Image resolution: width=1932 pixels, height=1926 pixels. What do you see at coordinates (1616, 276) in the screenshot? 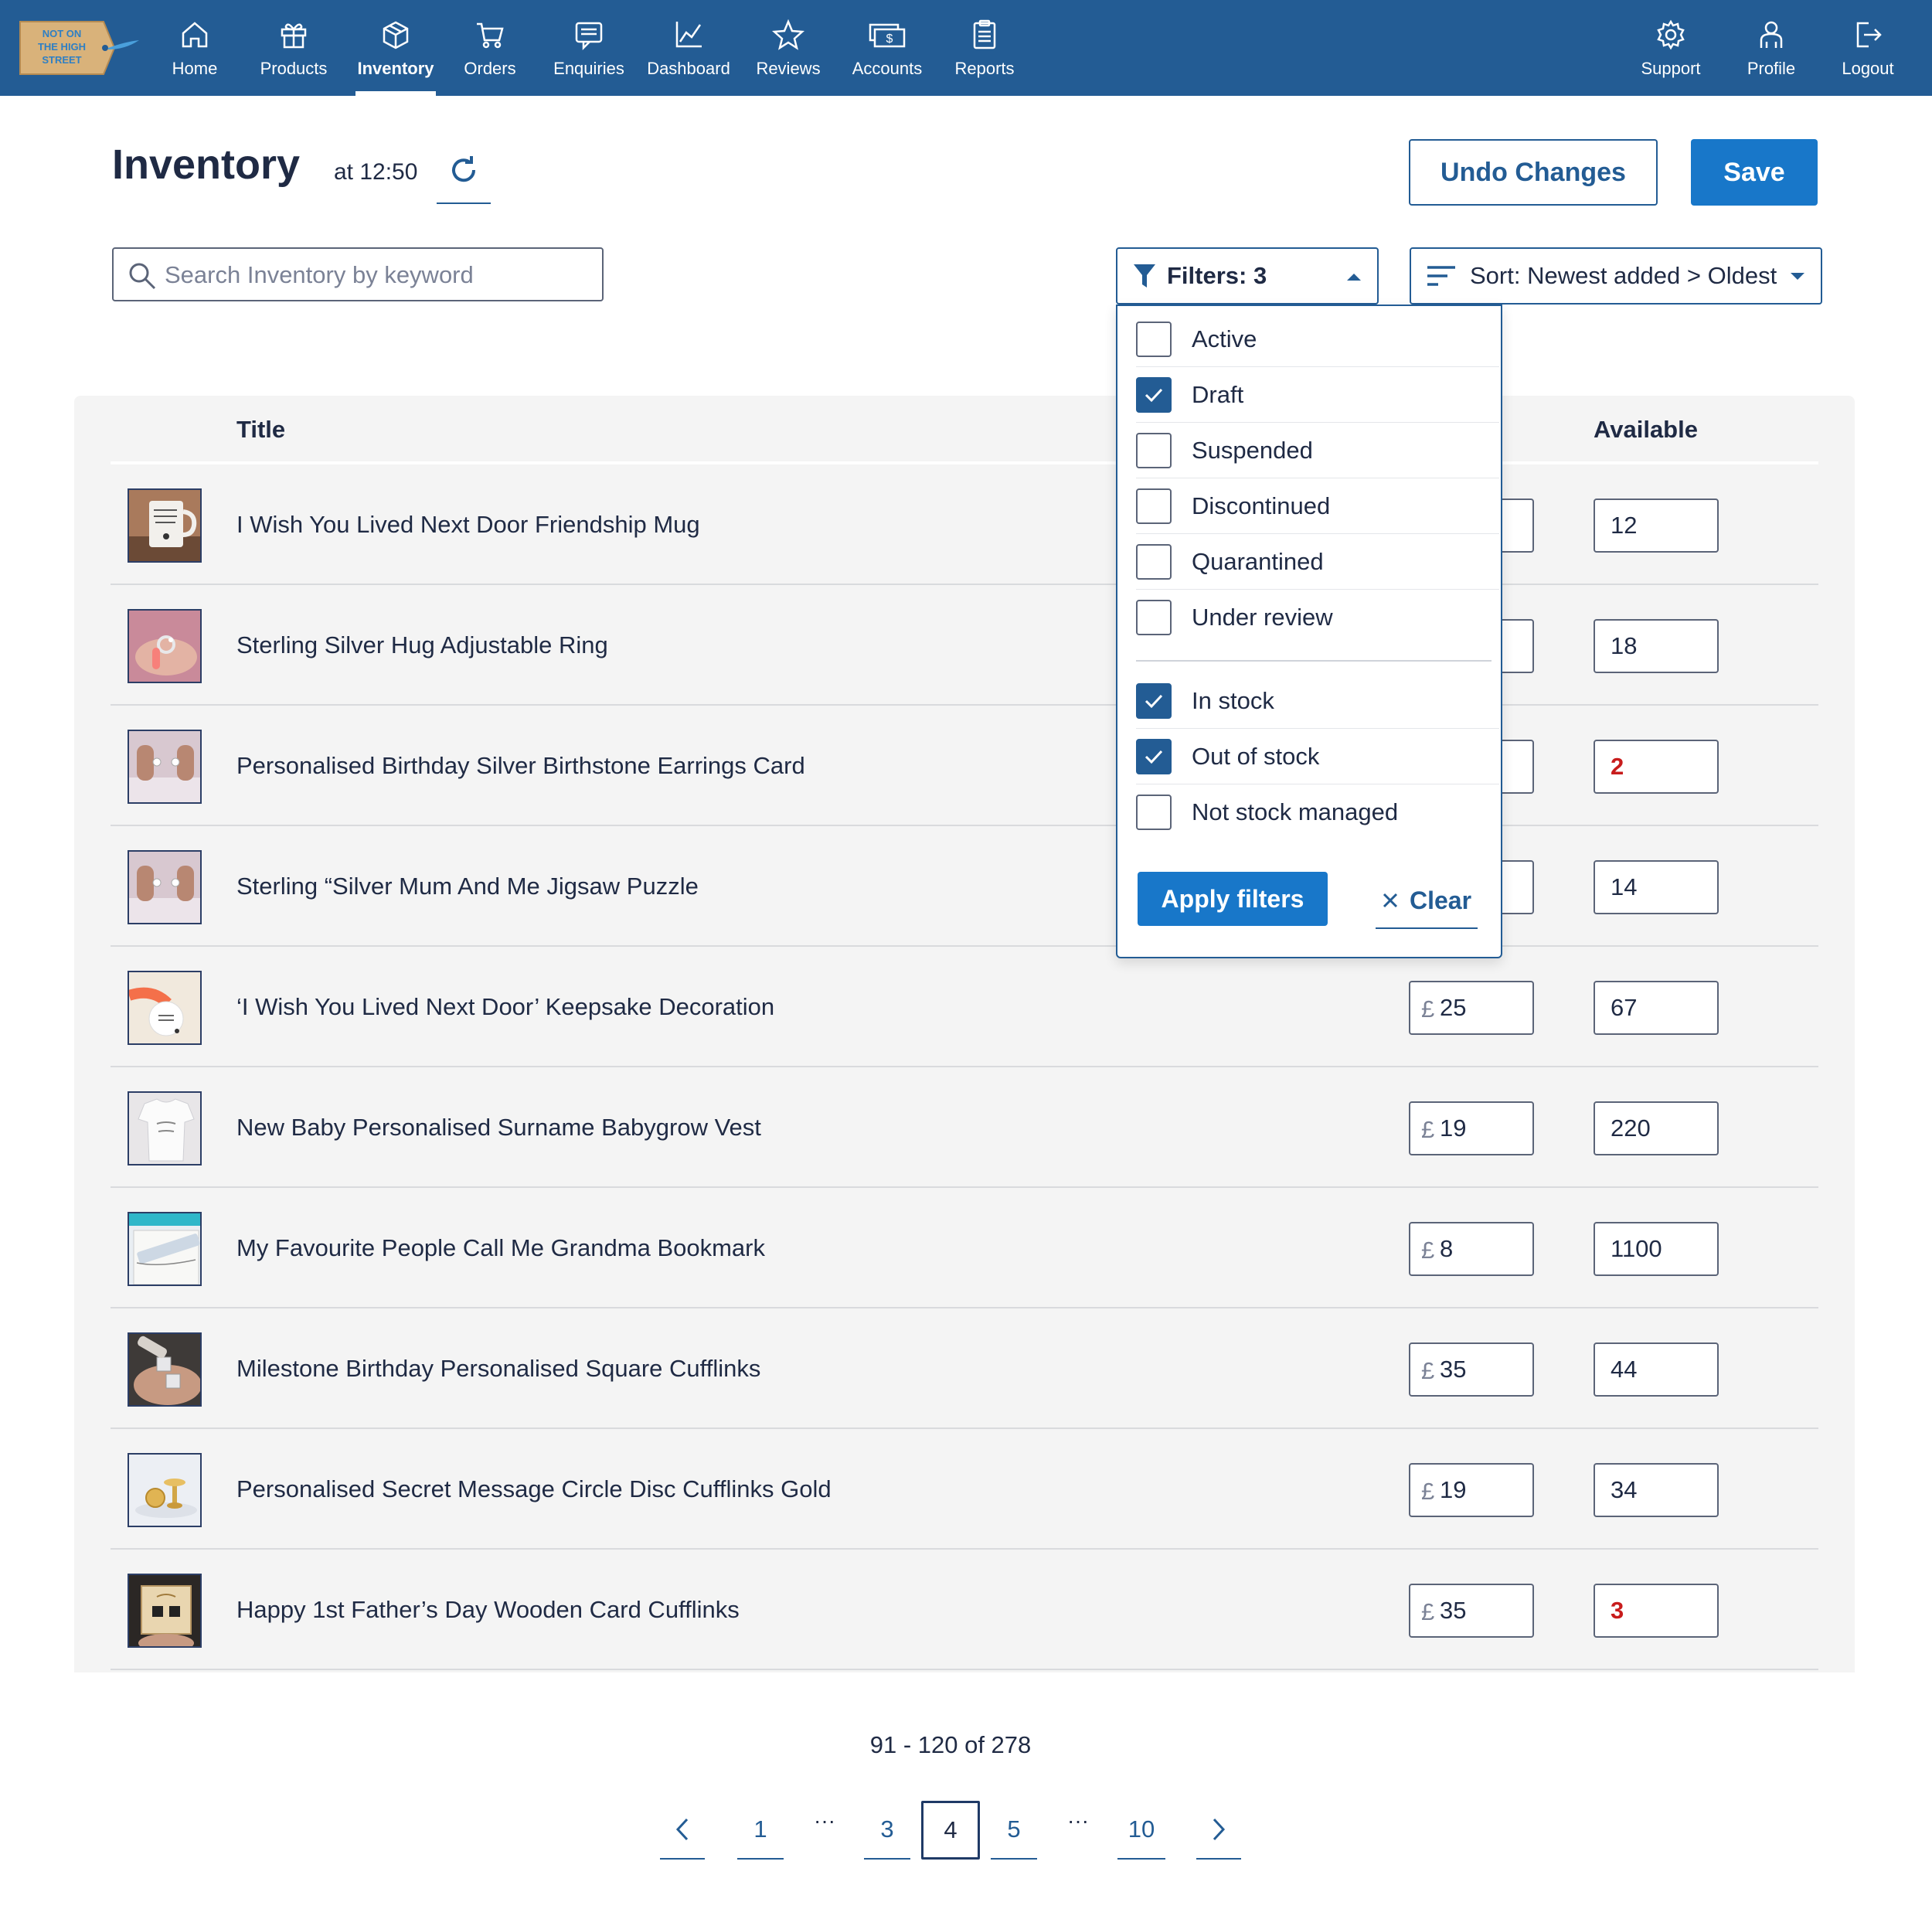
I see `sort-dropdown: Sort: Newest added > Oldest` at bounding box center [1616, 276].